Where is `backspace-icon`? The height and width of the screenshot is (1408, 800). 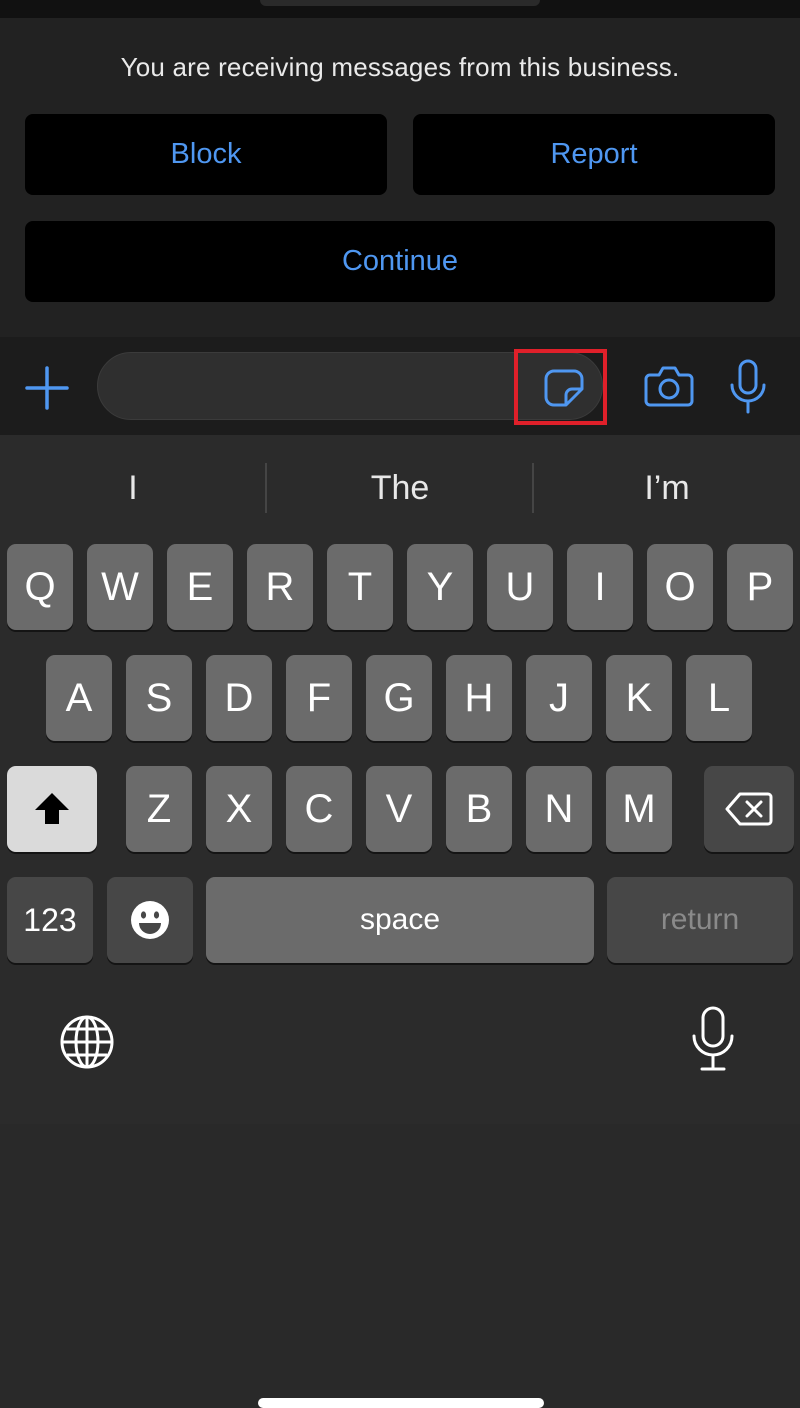 backspace-icon is located at coordinates (749, 809).